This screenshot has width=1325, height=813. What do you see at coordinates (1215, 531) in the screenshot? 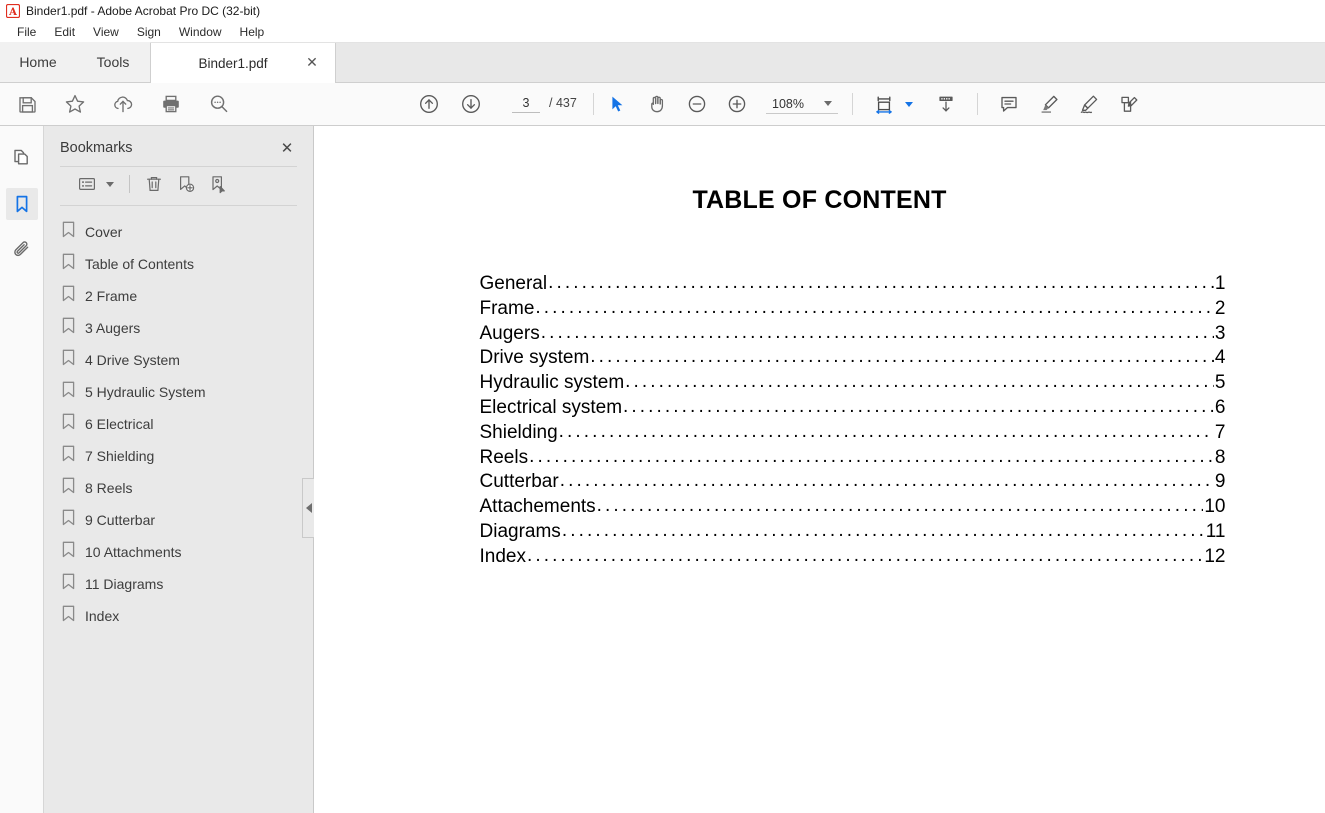
I see `toc-page-number: 11` at bounding box center [1215, 531].